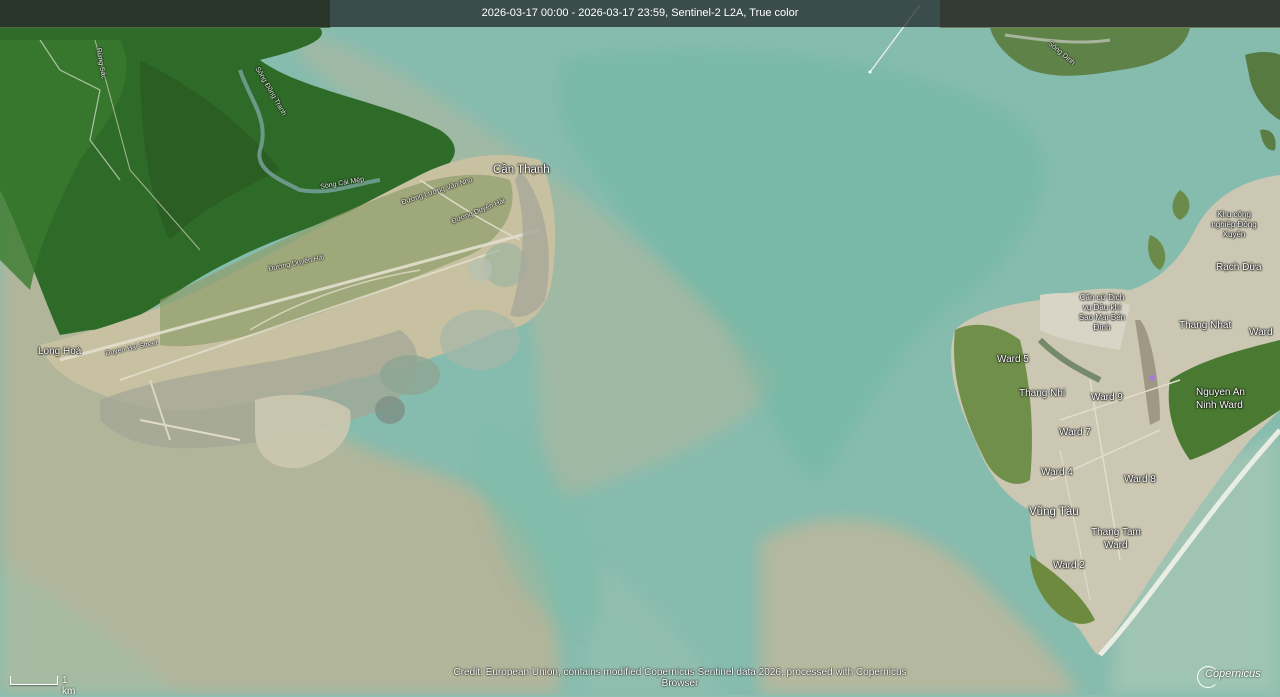  Describe the element at coordinates (1116, 545) in the screenshot. I see `label-thang-tam-ward: Ward` at that location.